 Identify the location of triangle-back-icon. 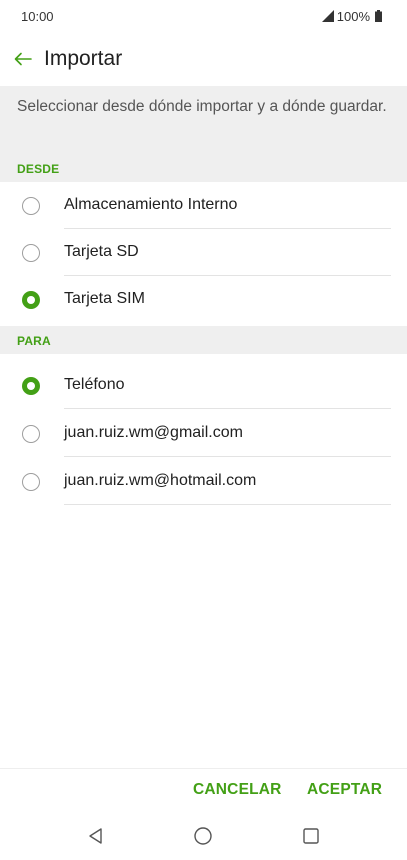
(95, 836).